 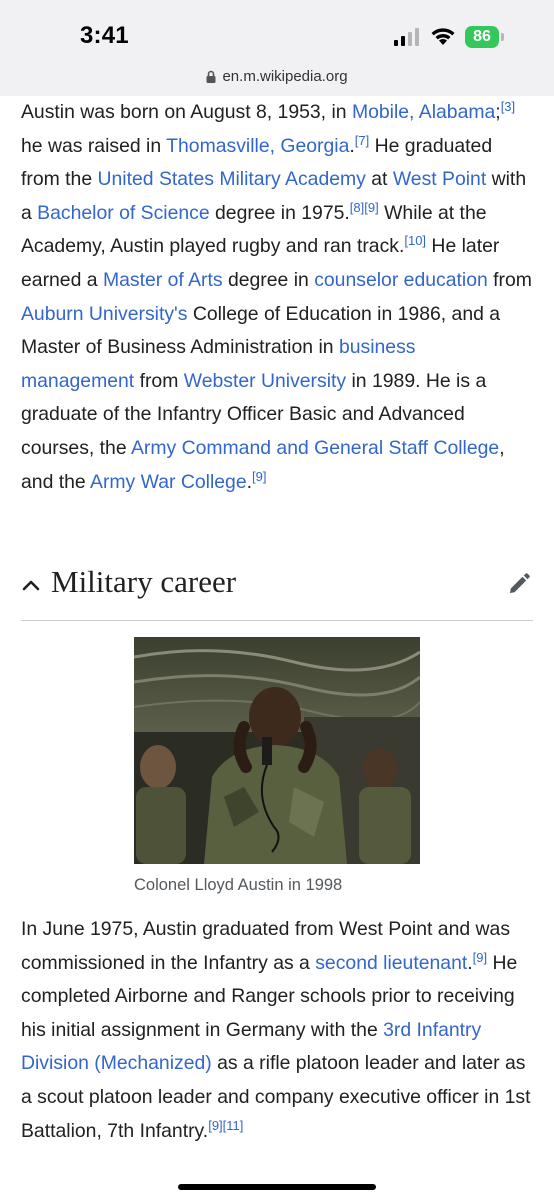 I want to click on link-webster-university: Webster University, so click(x=265, y=381).